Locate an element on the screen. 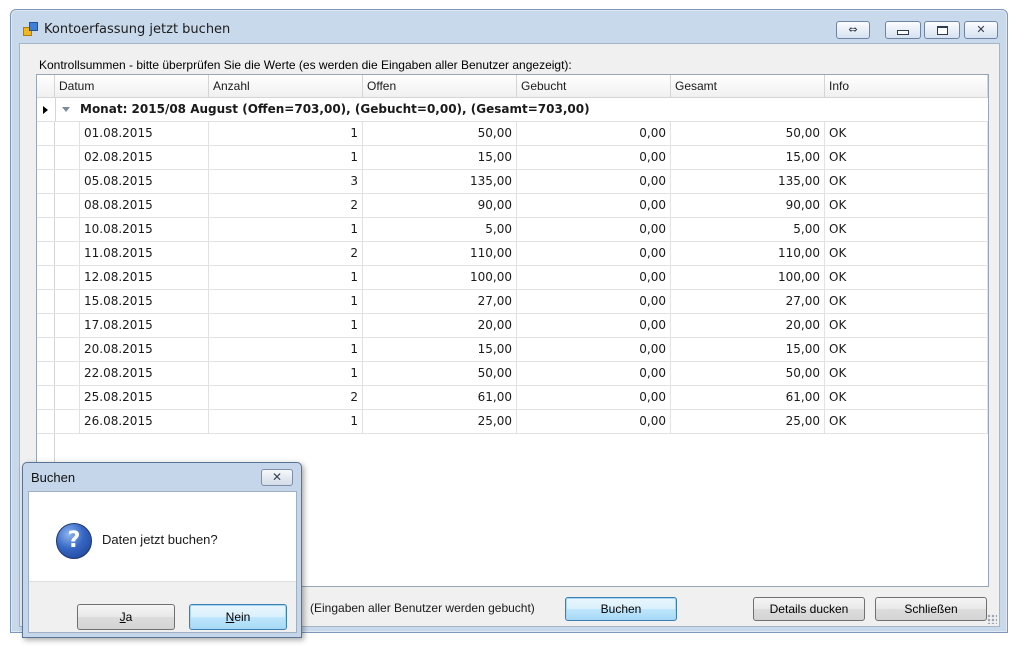  cell-gesamt: 50,00 is located at coordinates (748, 373).